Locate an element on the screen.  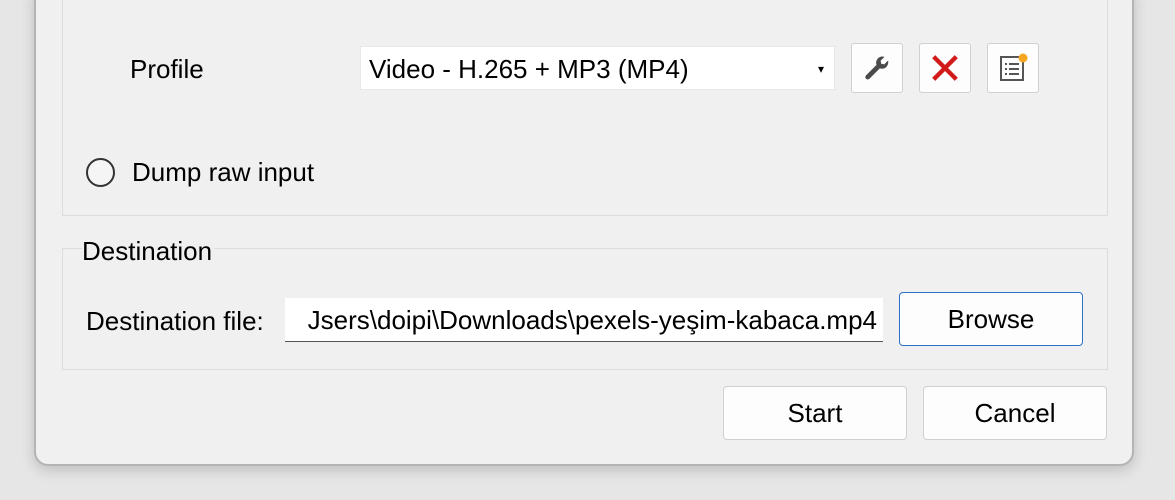
browse-button: Browse is located at coordinates (991, 319).